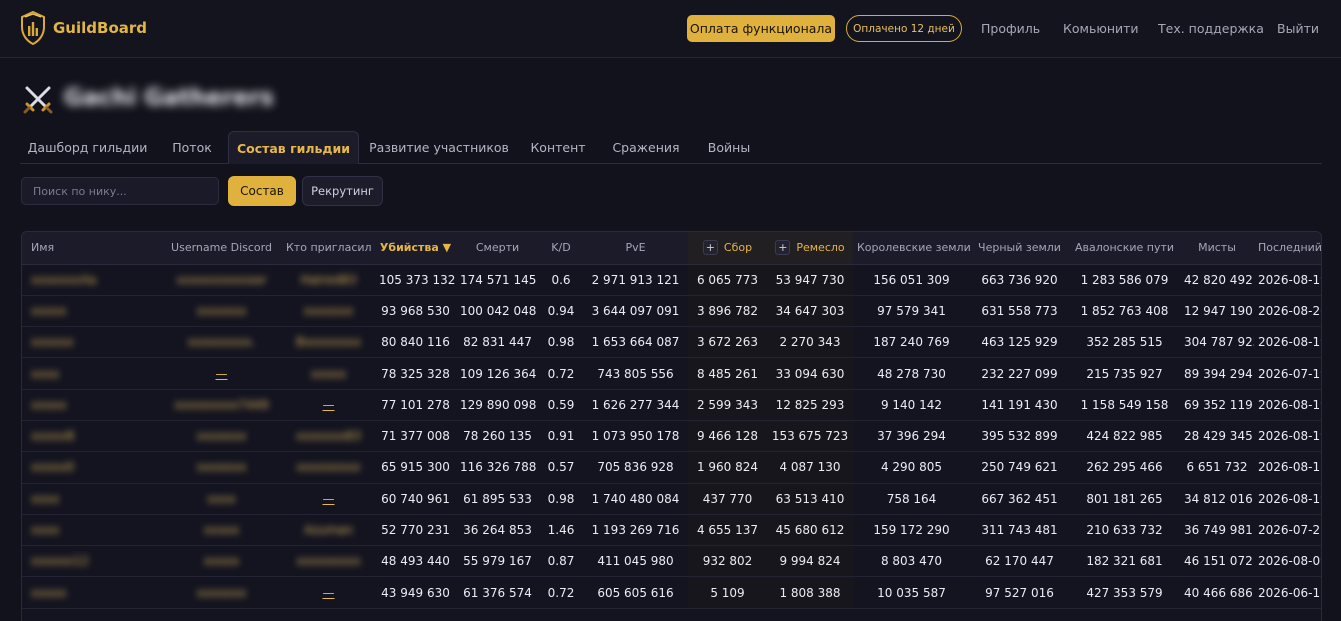 The height and width of the screenshot is (621, 1341). What do you see at coordinates (91, 561) in the screenshot?
I see `cell-member-name: xxxxxx12` at bounding box center [91, 561].